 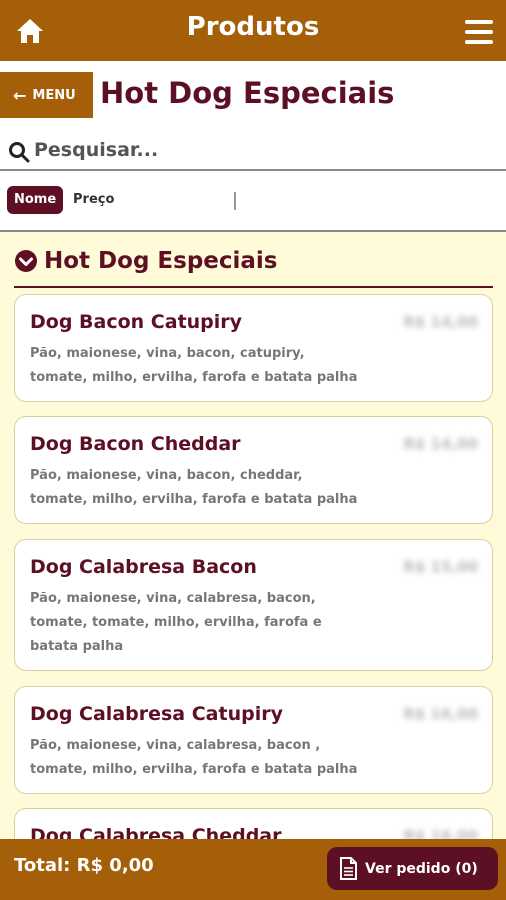 I want to click on product-price: R$ 15,00, so click(x=440, y=567).